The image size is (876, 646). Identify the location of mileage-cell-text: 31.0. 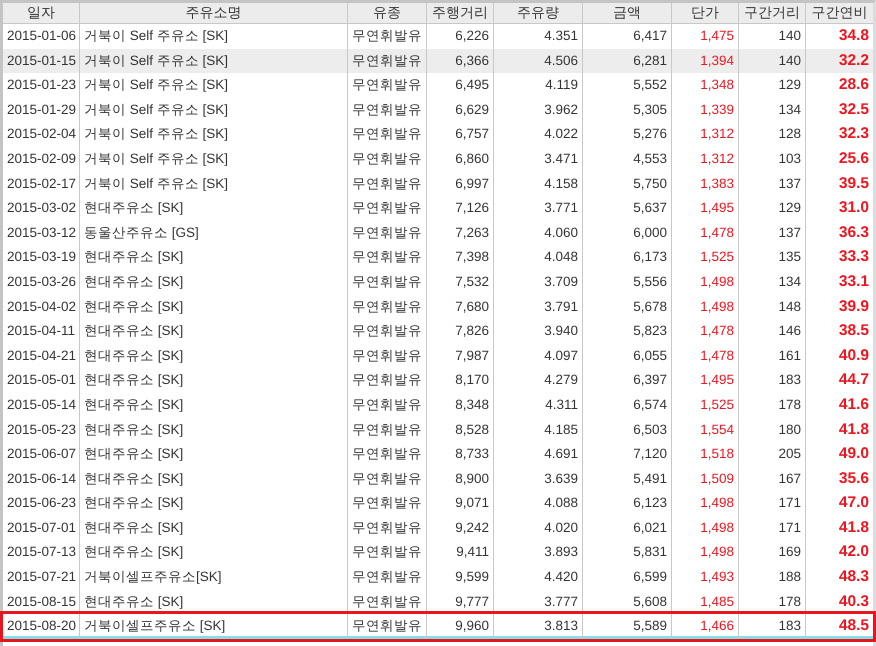
(854, 208).